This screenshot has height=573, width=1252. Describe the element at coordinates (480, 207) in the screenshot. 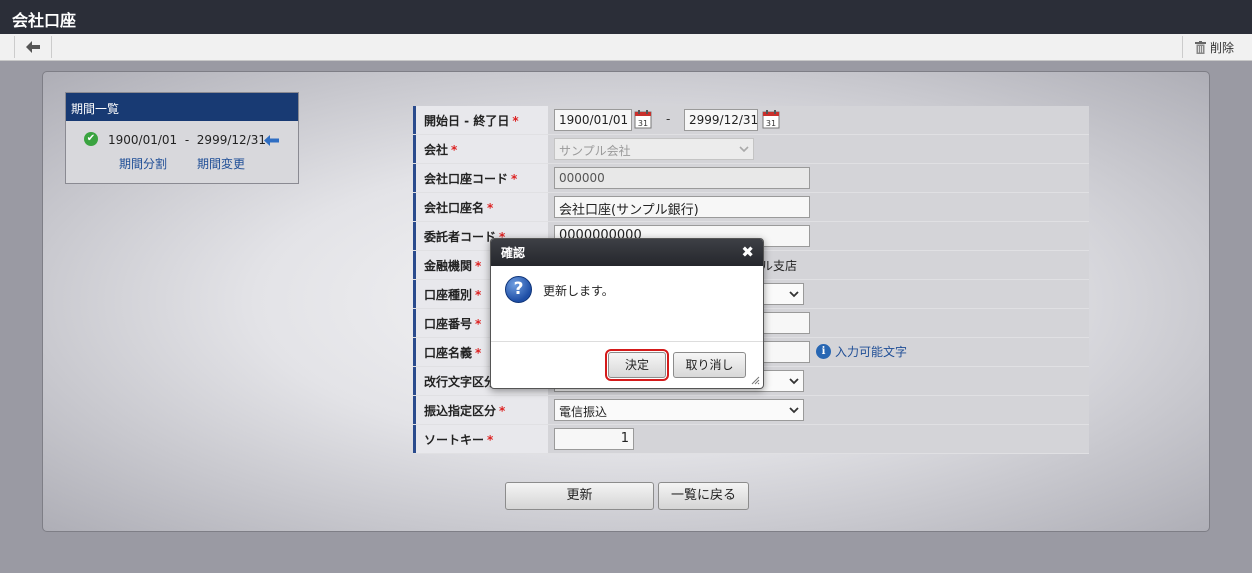

I see `label-account-name: 会社口座名 *` at that location.